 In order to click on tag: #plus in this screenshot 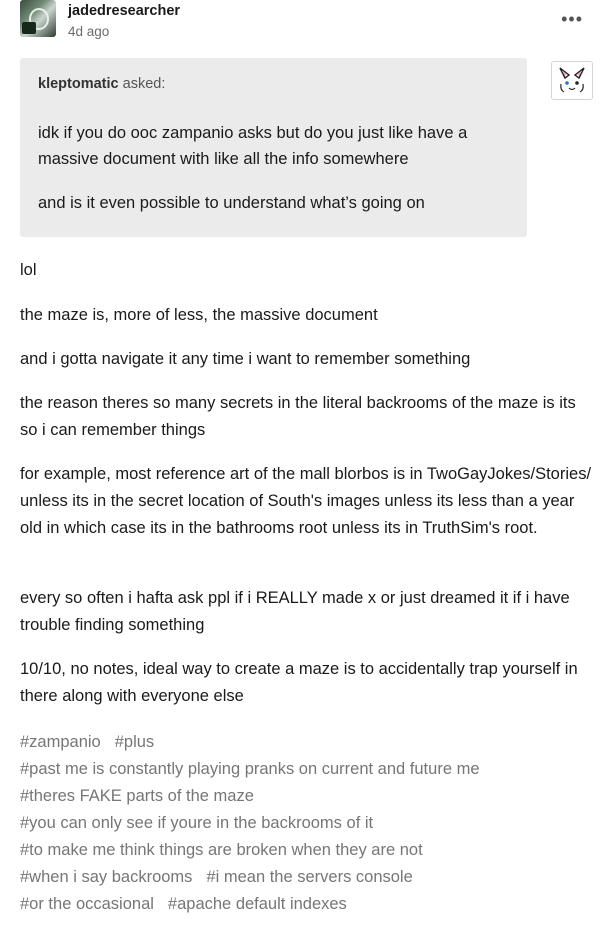, I will do `click(134, 742)`.